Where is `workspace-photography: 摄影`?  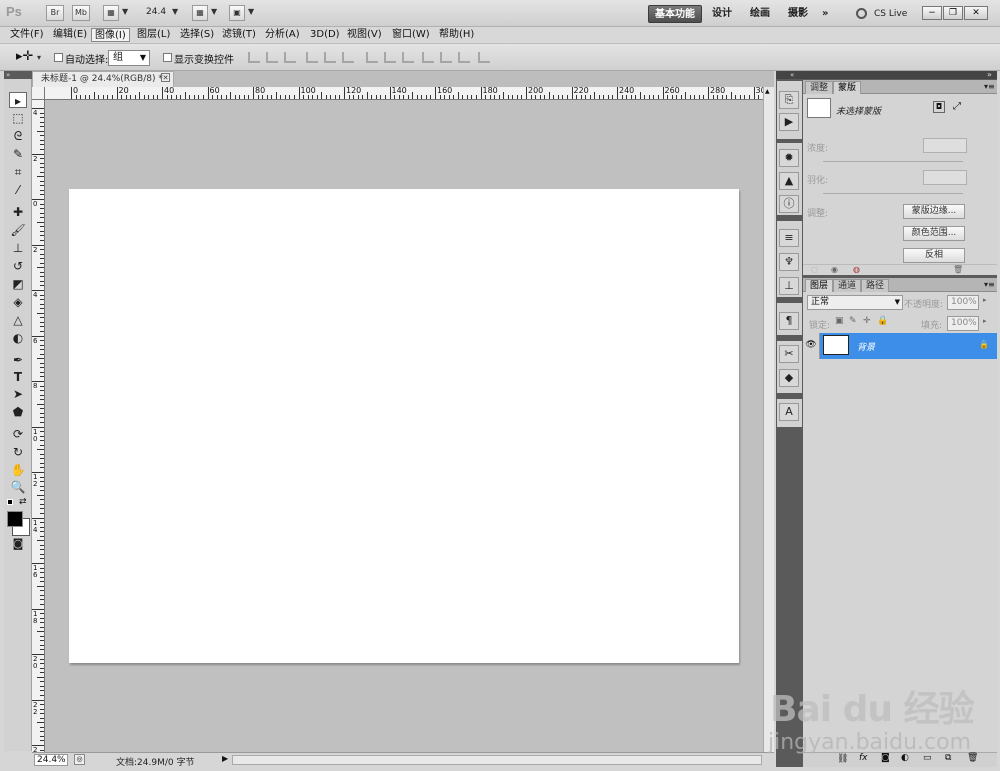
workspace-photography: 摄影 is located at coordinates (798, 14).